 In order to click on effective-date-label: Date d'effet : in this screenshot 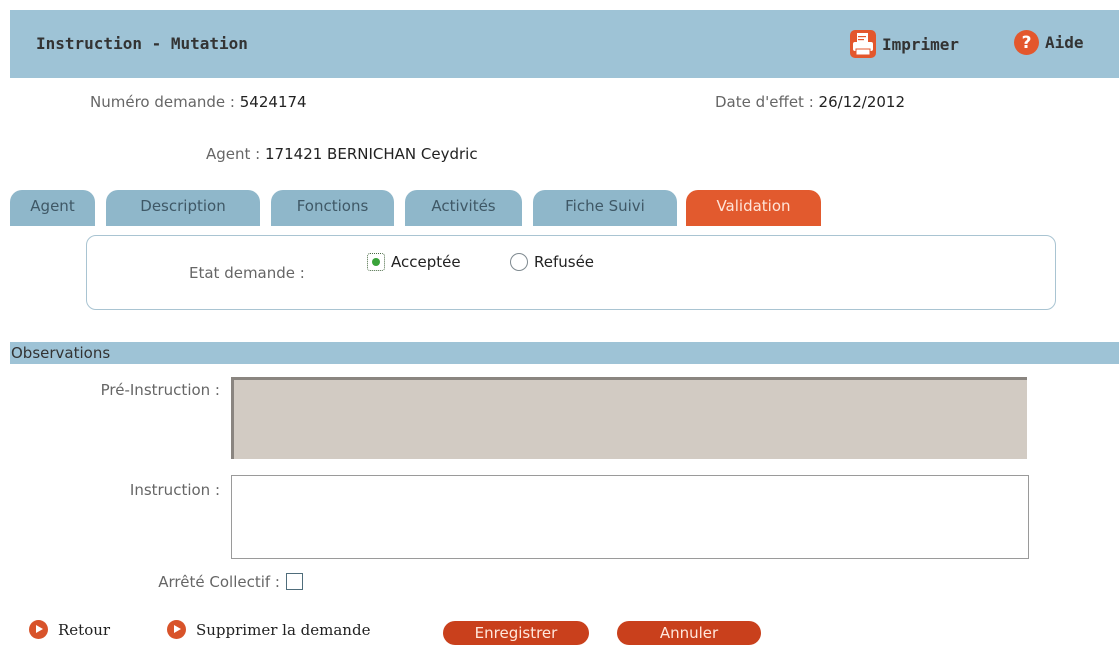, I will do `click(764, 102)`.